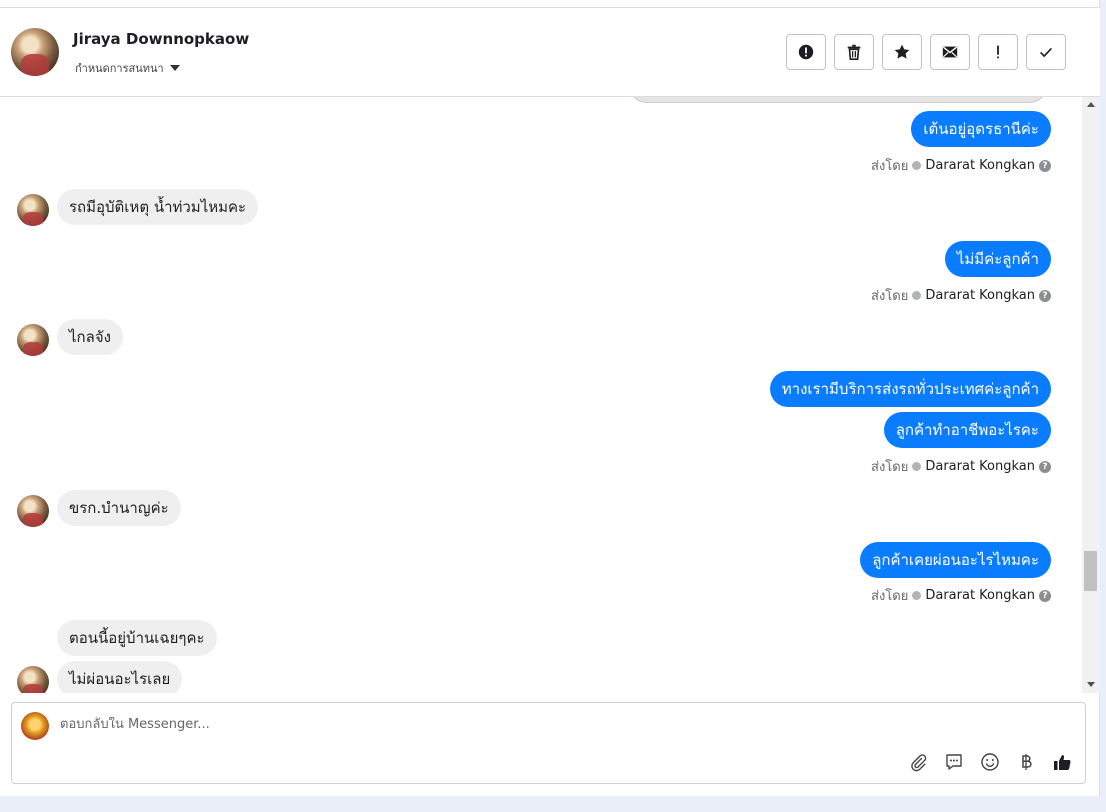 This screenshot has height=812, width=1106. Describe the element at coordinates (158, 207) in the screenshot. I see `message-bubble-incoming: รถมีอุบัติเหตุ น้ำท่วมไหมคะ` at that location.